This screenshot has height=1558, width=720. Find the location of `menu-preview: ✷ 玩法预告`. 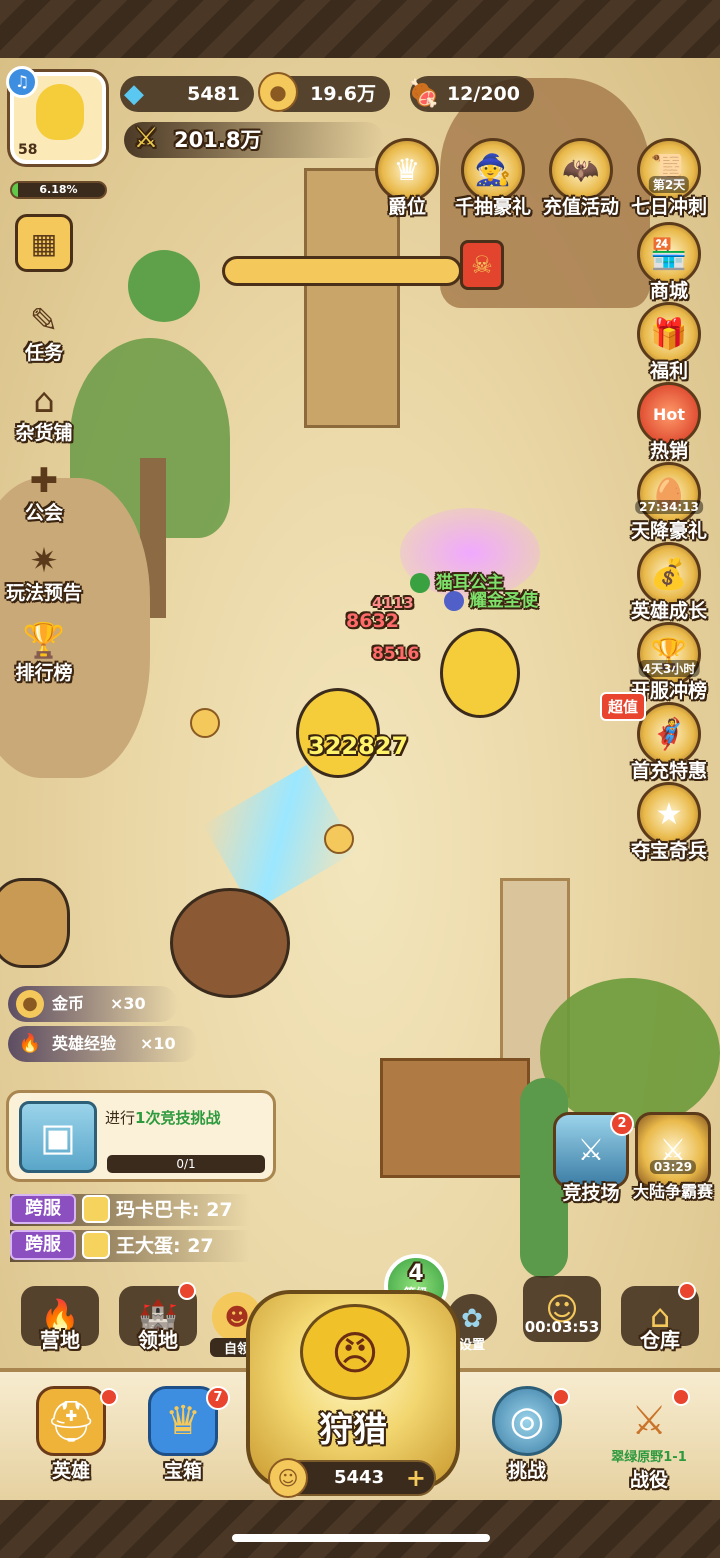

menu-preview: ✷ 玩法预告 is located at coordinates (44, 568).